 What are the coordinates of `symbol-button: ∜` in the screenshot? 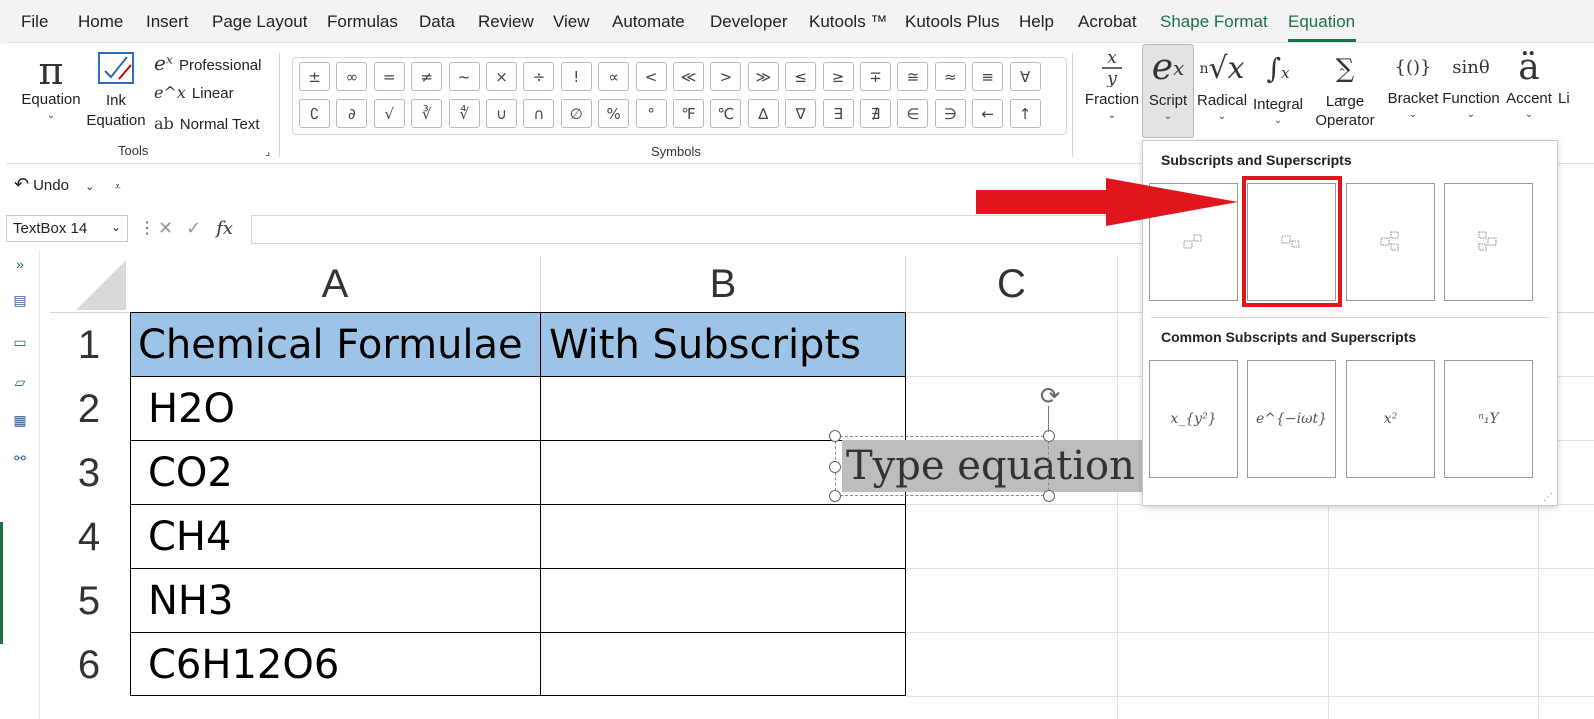 It's located at (464, 113).